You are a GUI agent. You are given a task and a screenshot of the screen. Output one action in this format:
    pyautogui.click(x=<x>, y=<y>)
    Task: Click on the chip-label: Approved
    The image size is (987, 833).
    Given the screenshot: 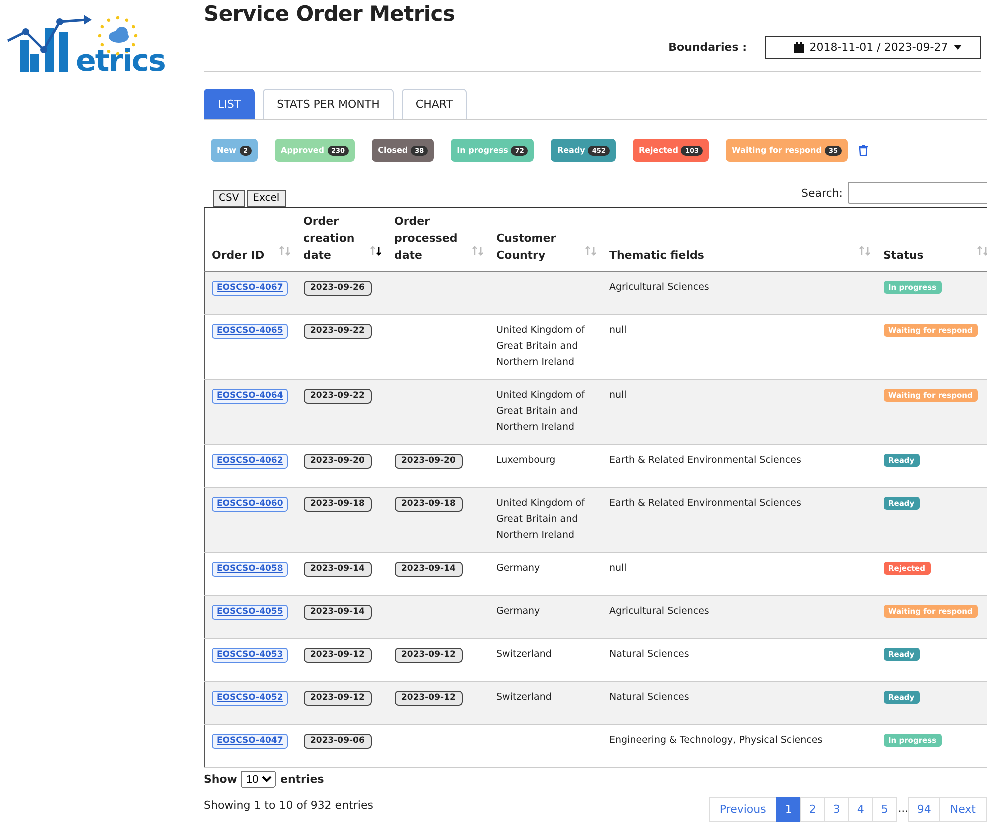 What is the action you would take?
    pyautogui.click(x=302, y=150)
    